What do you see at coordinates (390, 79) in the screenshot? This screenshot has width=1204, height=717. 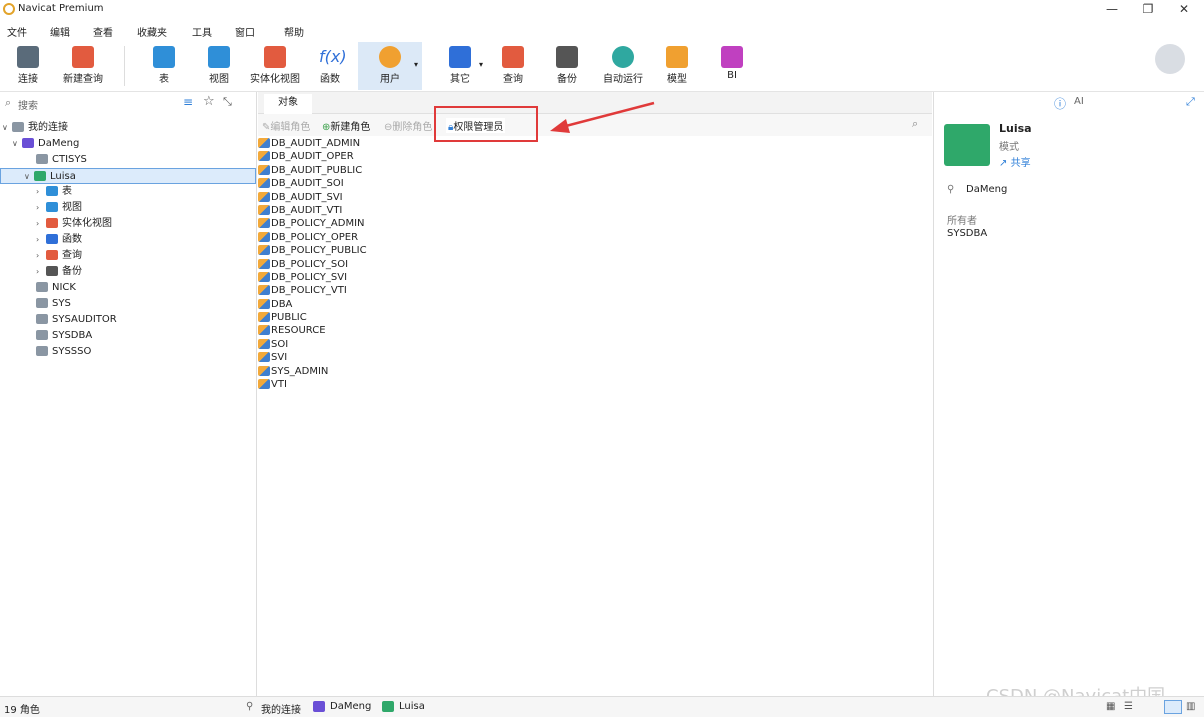 I see `user-label: 用户` at bounding box center [390, 79].